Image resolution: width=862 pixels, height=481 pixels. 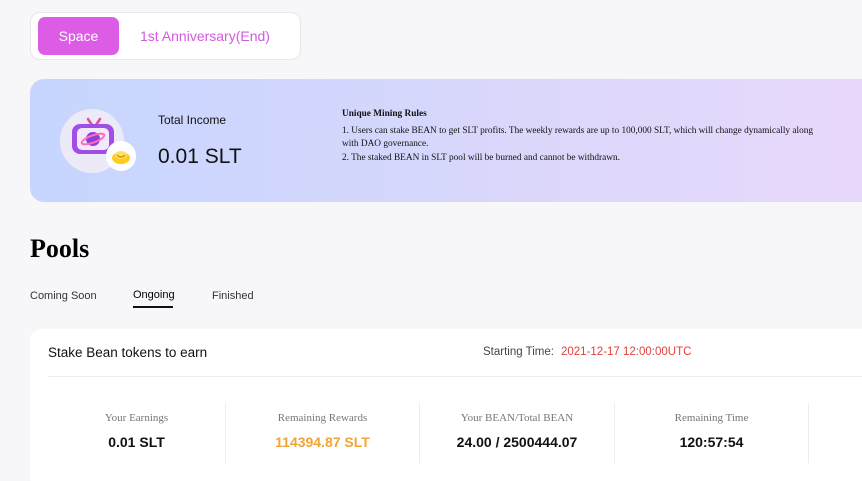 I want to click on stat-value: 0.01 SLT, so click(x=136, y=442).